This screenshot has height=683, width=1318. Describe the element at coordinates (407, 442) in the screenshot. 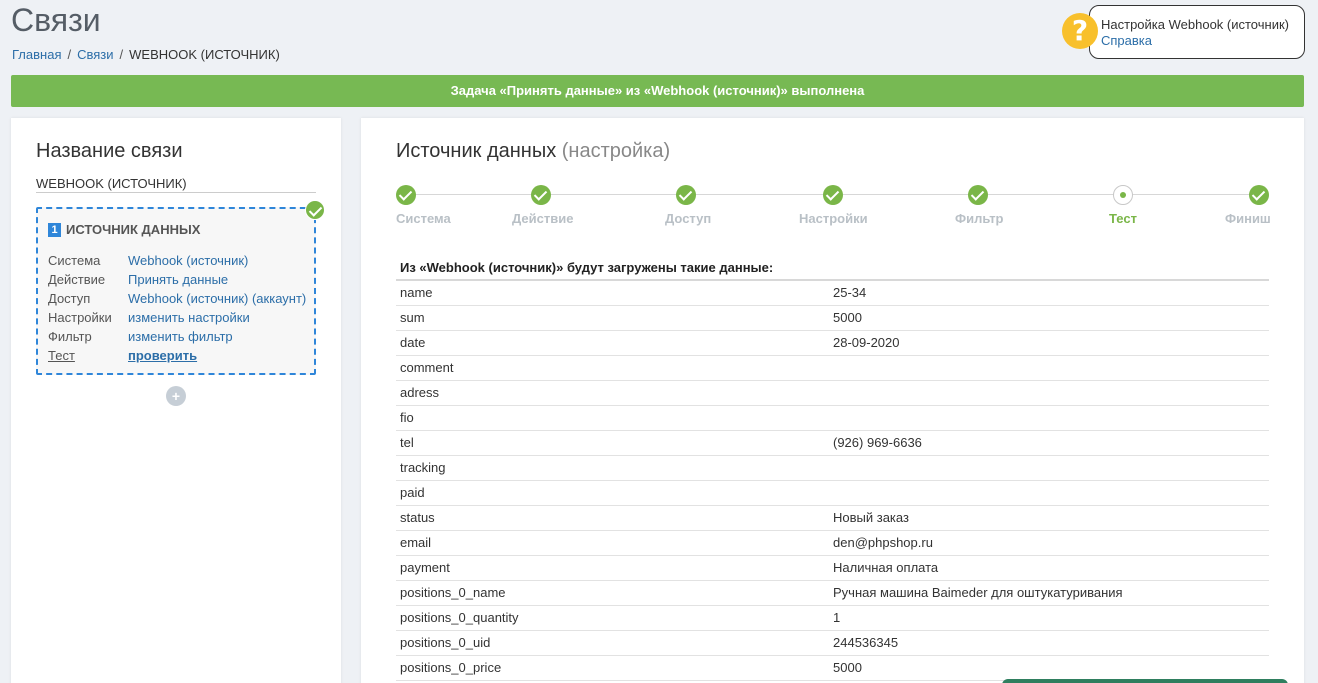

I see `field-name: tel` at that location.